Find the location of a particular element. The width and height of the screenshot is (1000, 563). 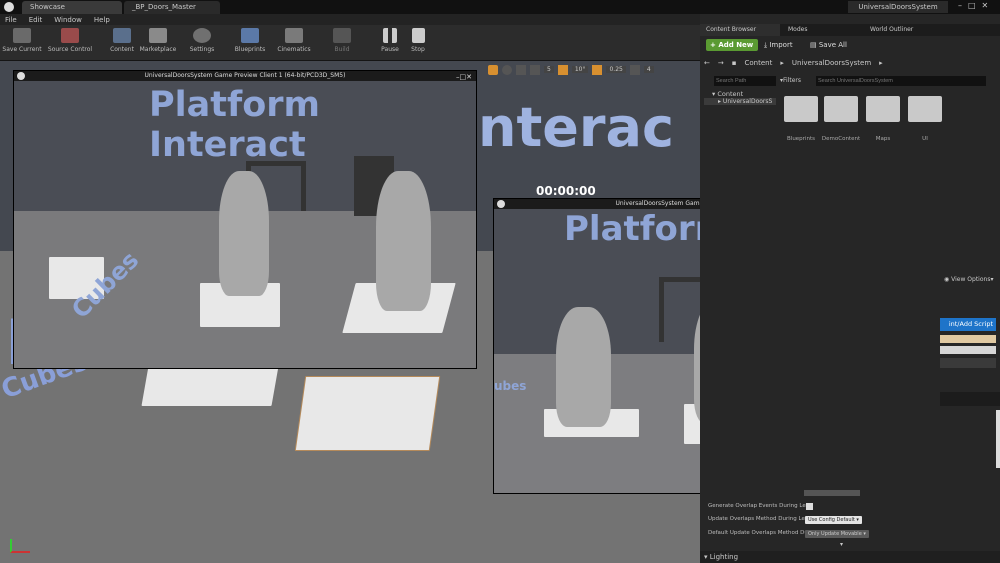

property-label: Generate Overlap Events During Lev is located at coordinates (759, 506).